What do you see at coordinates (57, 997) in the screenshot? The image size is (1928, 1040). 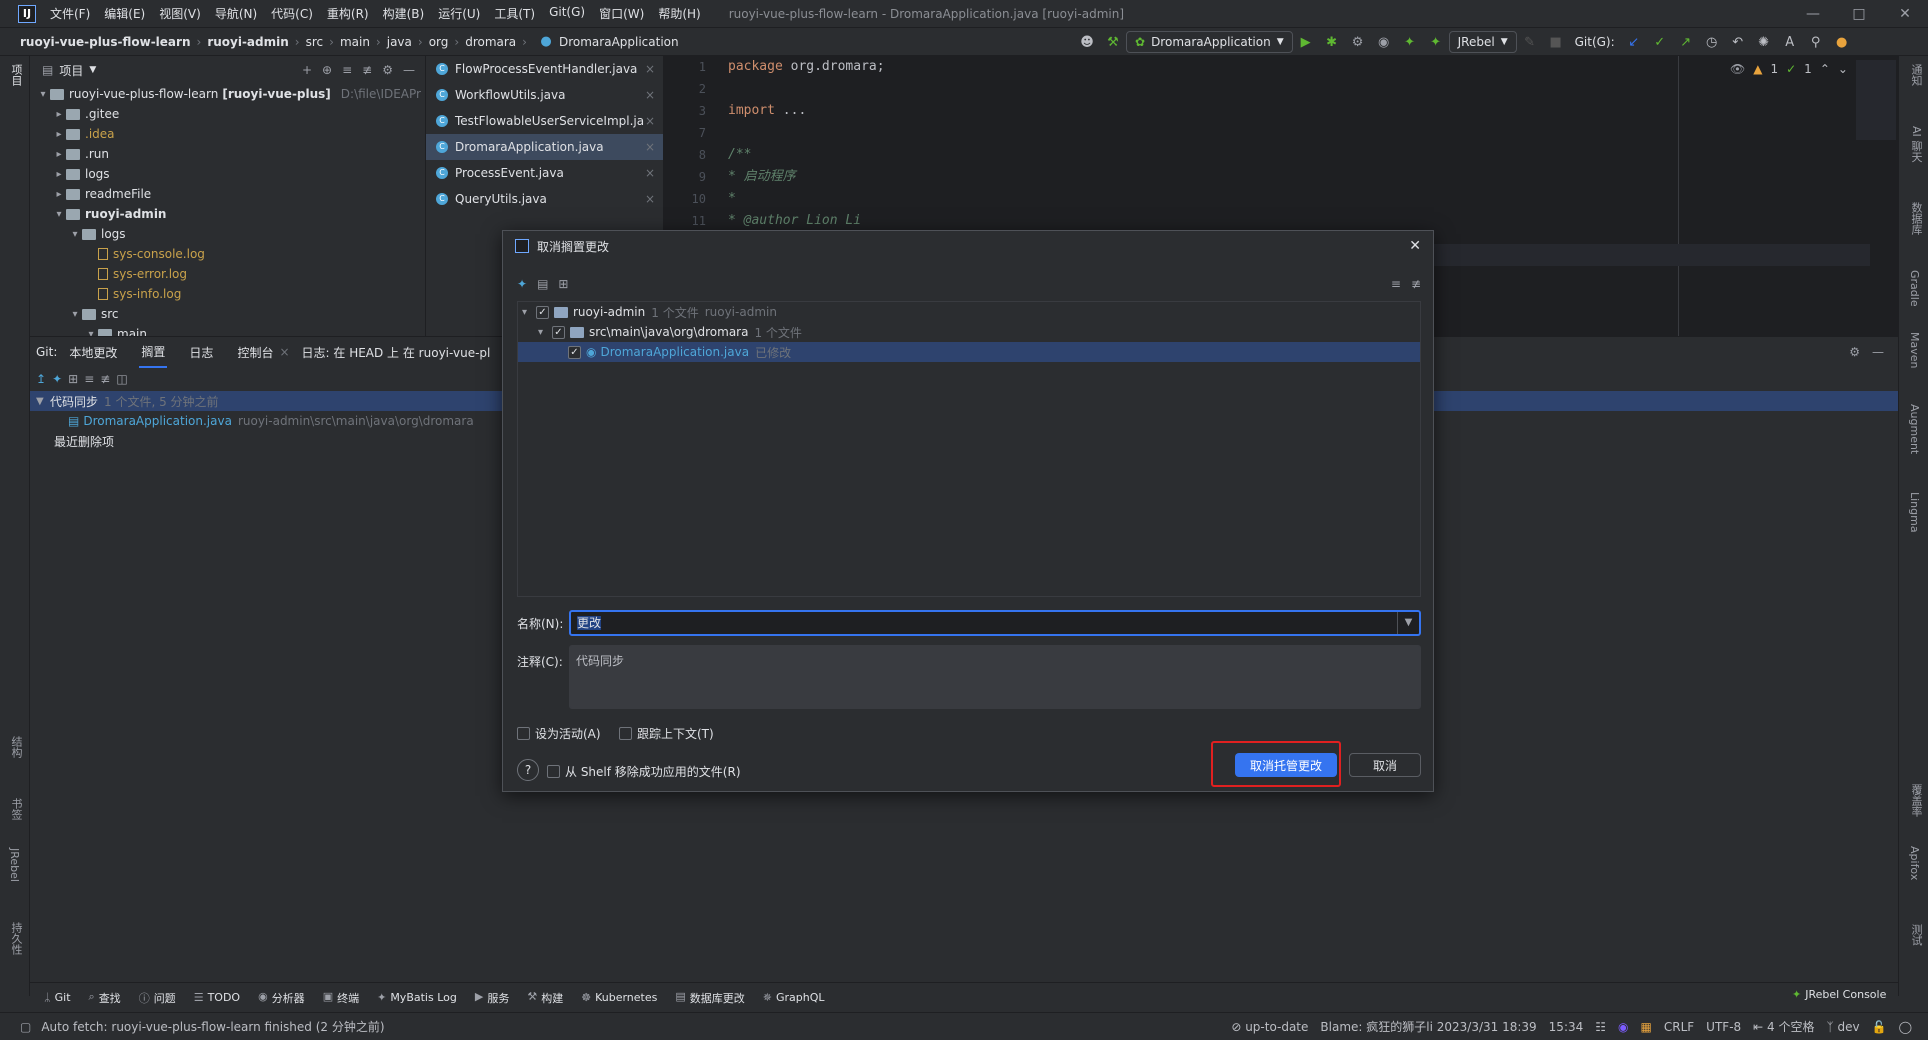 I see `bottom-tool-0: ᛦ Git` at bounding box center [57, 997].